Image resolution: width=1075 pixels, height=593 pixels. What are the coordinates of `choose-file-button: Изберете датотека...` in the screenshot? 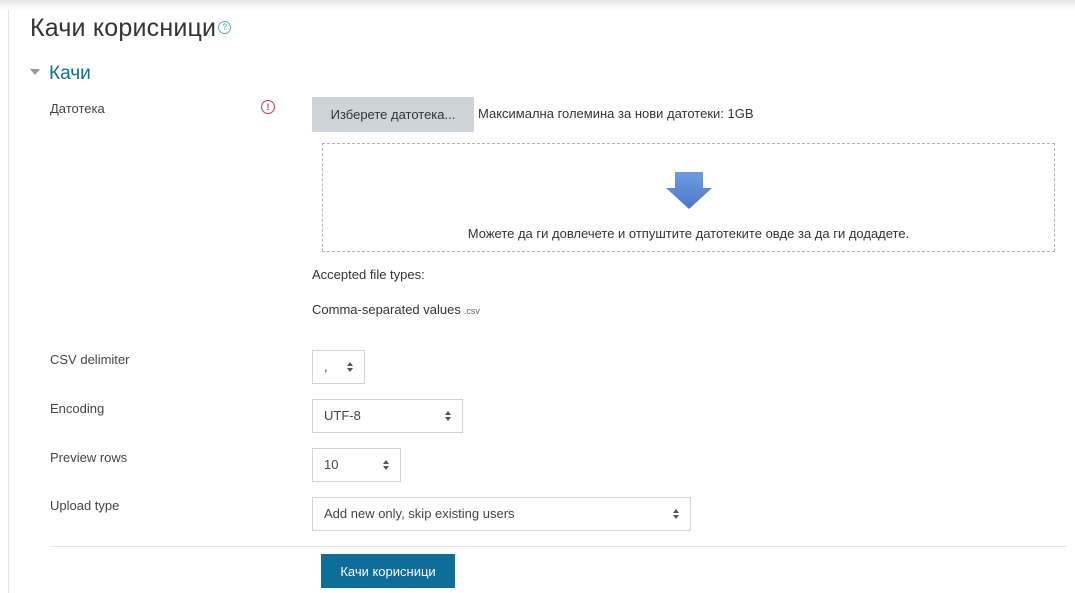 It's located at (393, 114).